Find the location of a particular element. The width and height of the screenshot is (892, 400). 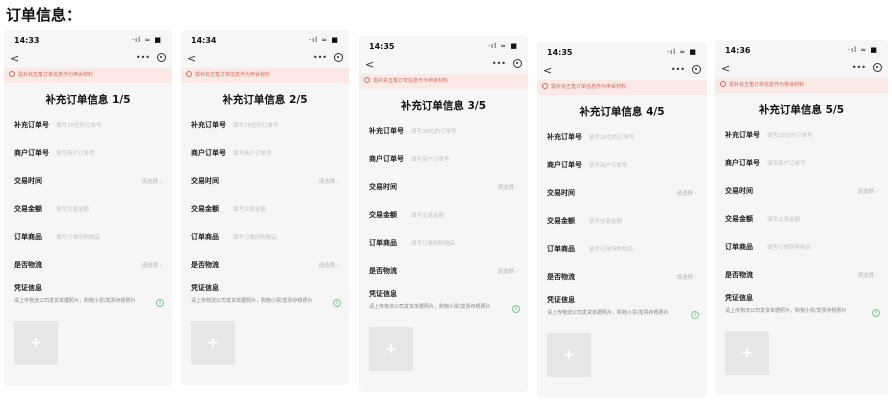

status-bar: 14:33 ·ıl ≈ ■ is located at coordinates (88, 41).